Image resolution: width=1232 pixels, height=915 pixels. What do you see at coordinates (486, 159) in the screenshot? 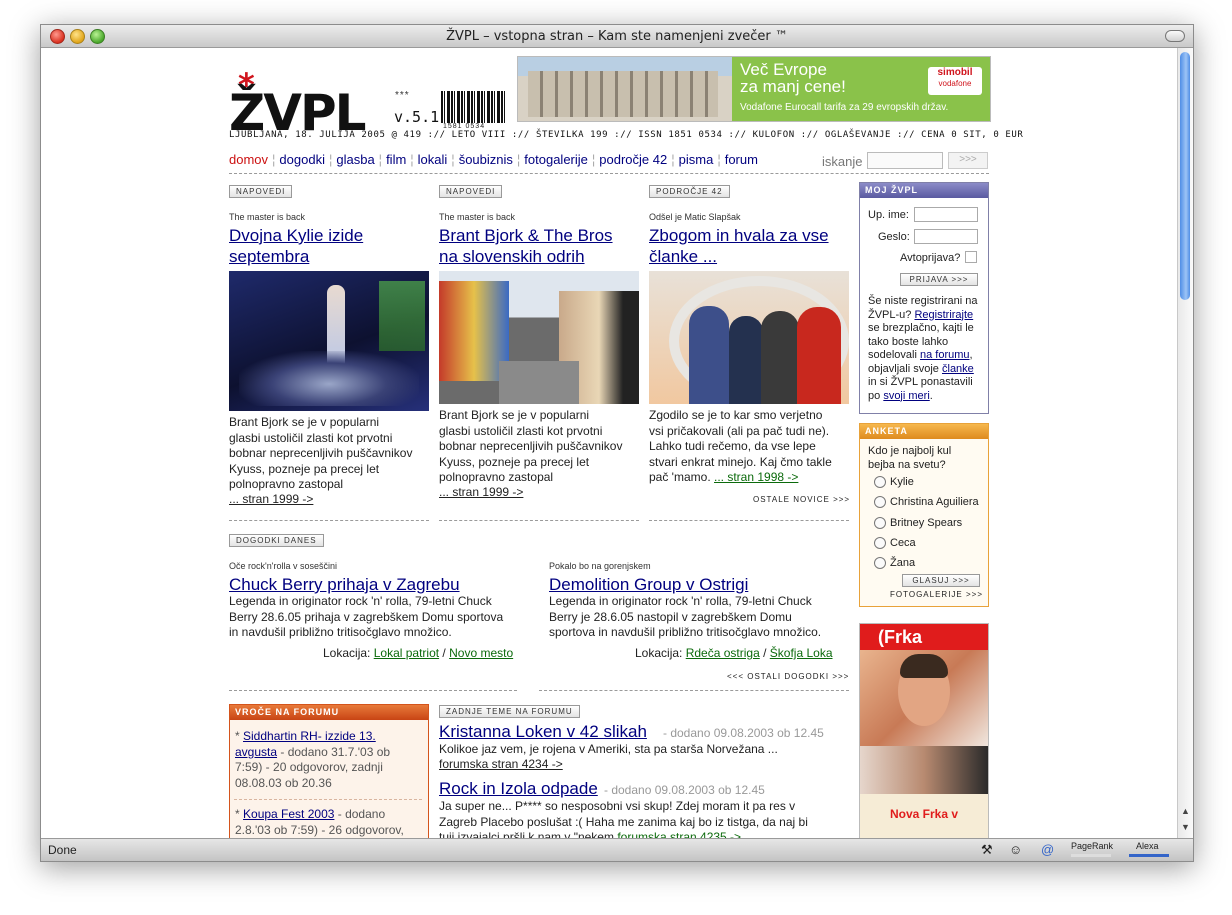
I see `nav-item-soubiznis: šoubiznis` at bounding box center [486, 159].